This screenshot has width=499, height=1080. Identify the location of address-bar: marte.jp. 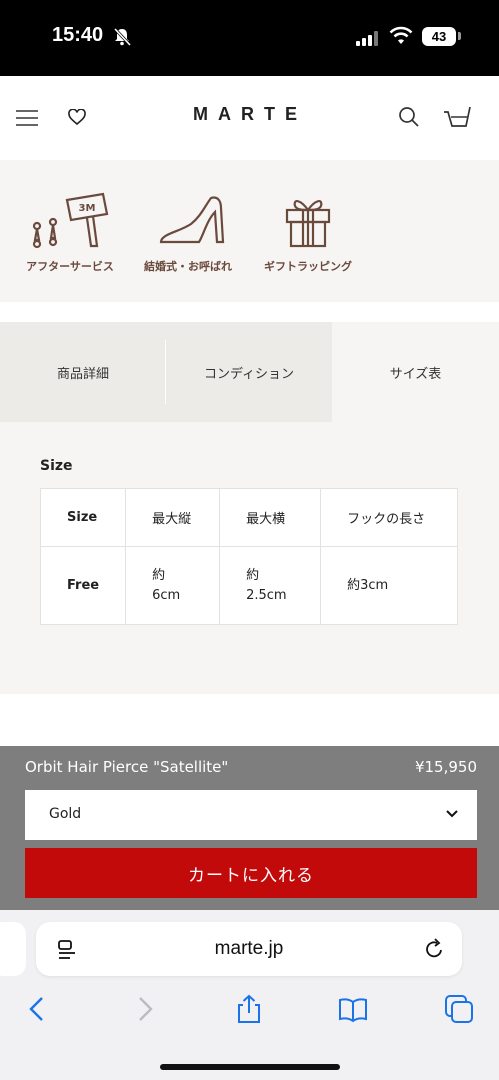
(249, 949).